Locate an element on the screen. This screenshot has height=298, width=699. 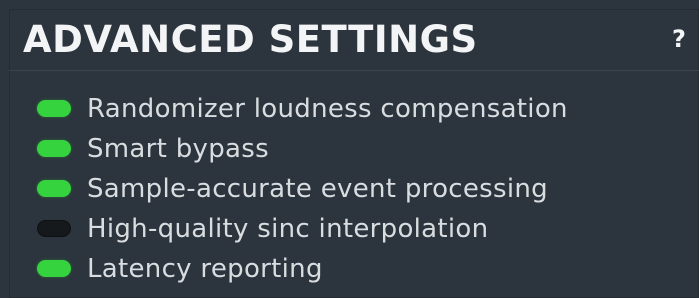
panel-title: ADVANCED SETTINGS is located at coordinates (250, 39).